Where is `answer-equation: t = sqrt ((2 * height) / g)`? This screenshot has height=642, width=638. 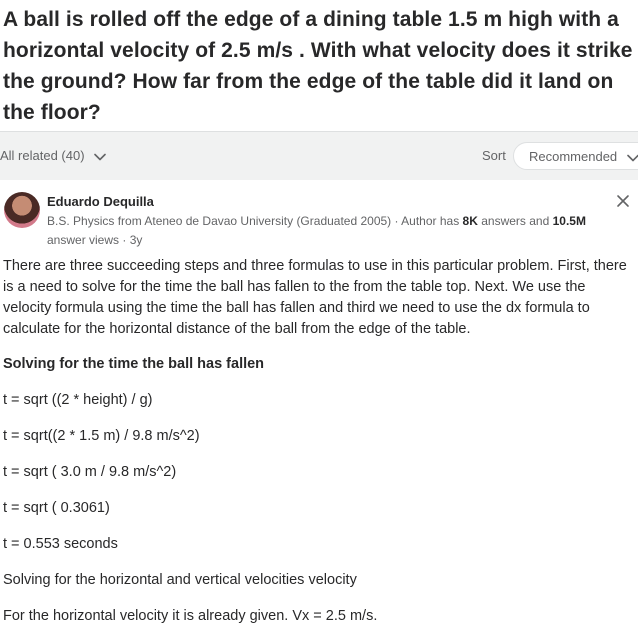
answer-equation: t = sqrt ((2 * height) / g) is located at coordinates (78, 400).